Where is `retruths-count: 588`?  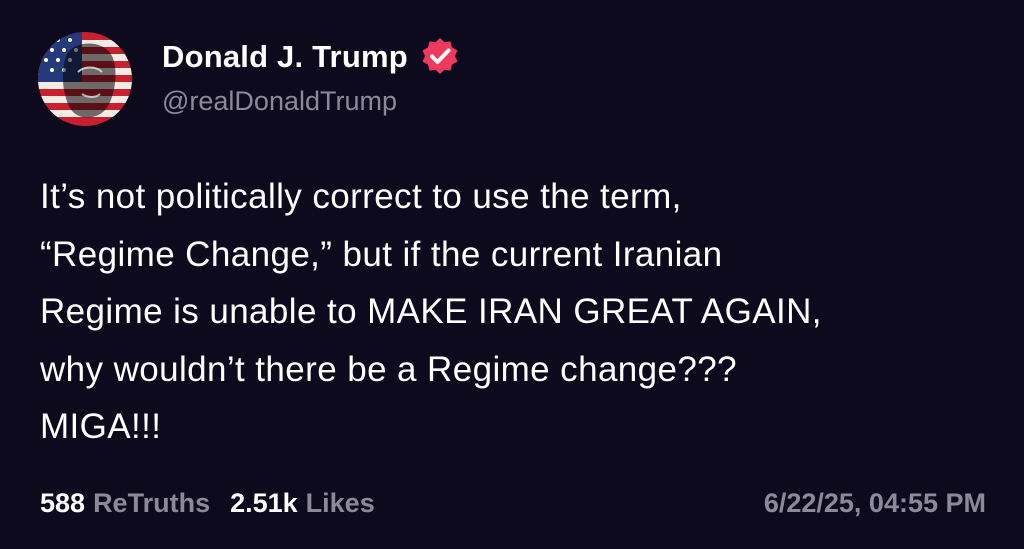
retruths-count: 588 is located at coordinates (63, 503).